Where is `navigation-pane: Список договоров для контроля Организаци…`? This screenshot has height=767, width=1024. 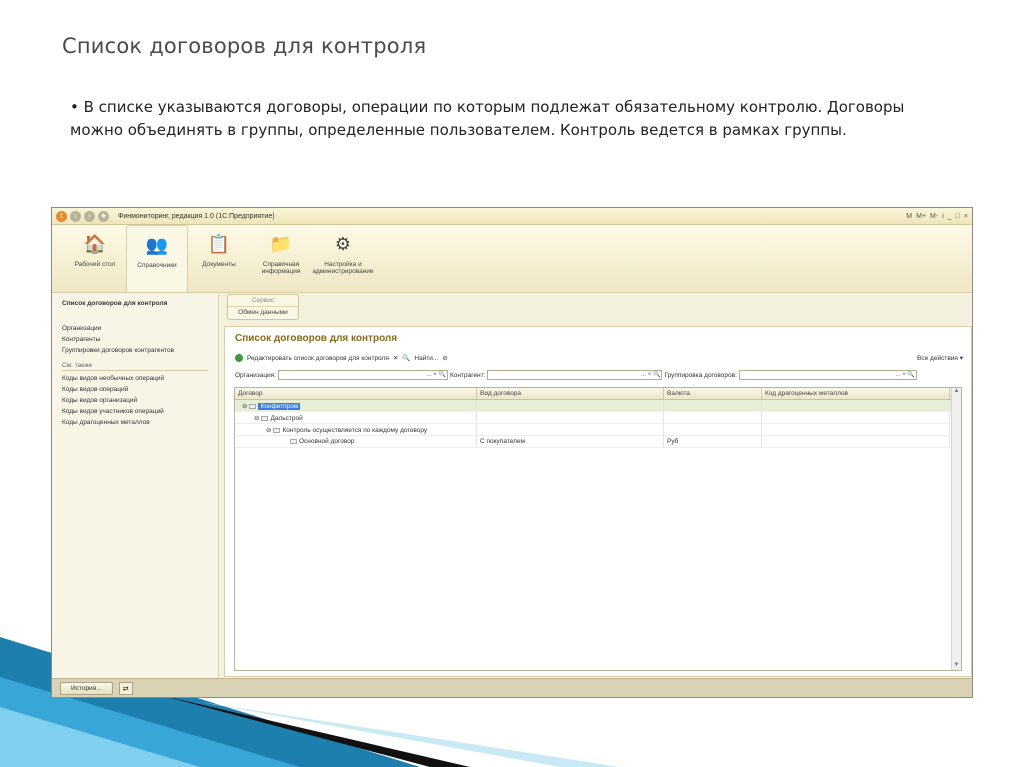
navigation-pane: Список договоров для контроля Организаци… is located at coordinates (135, 485).